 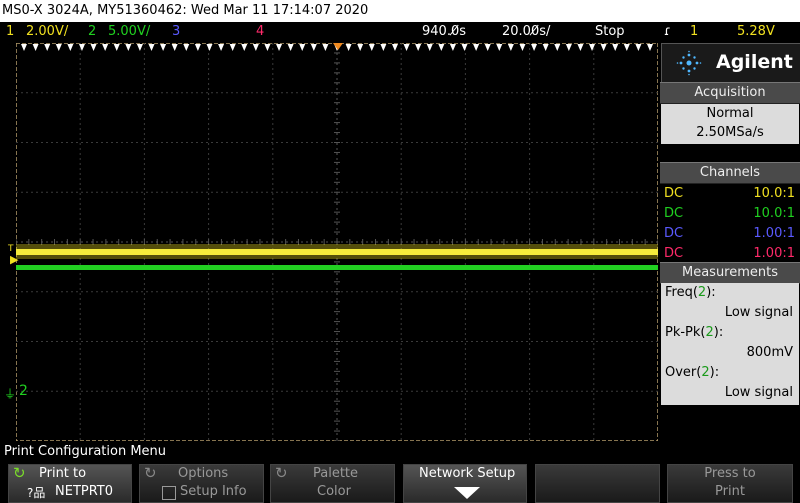 I want to click on acquisition-mode: Normal, so click(x=730, y=113).